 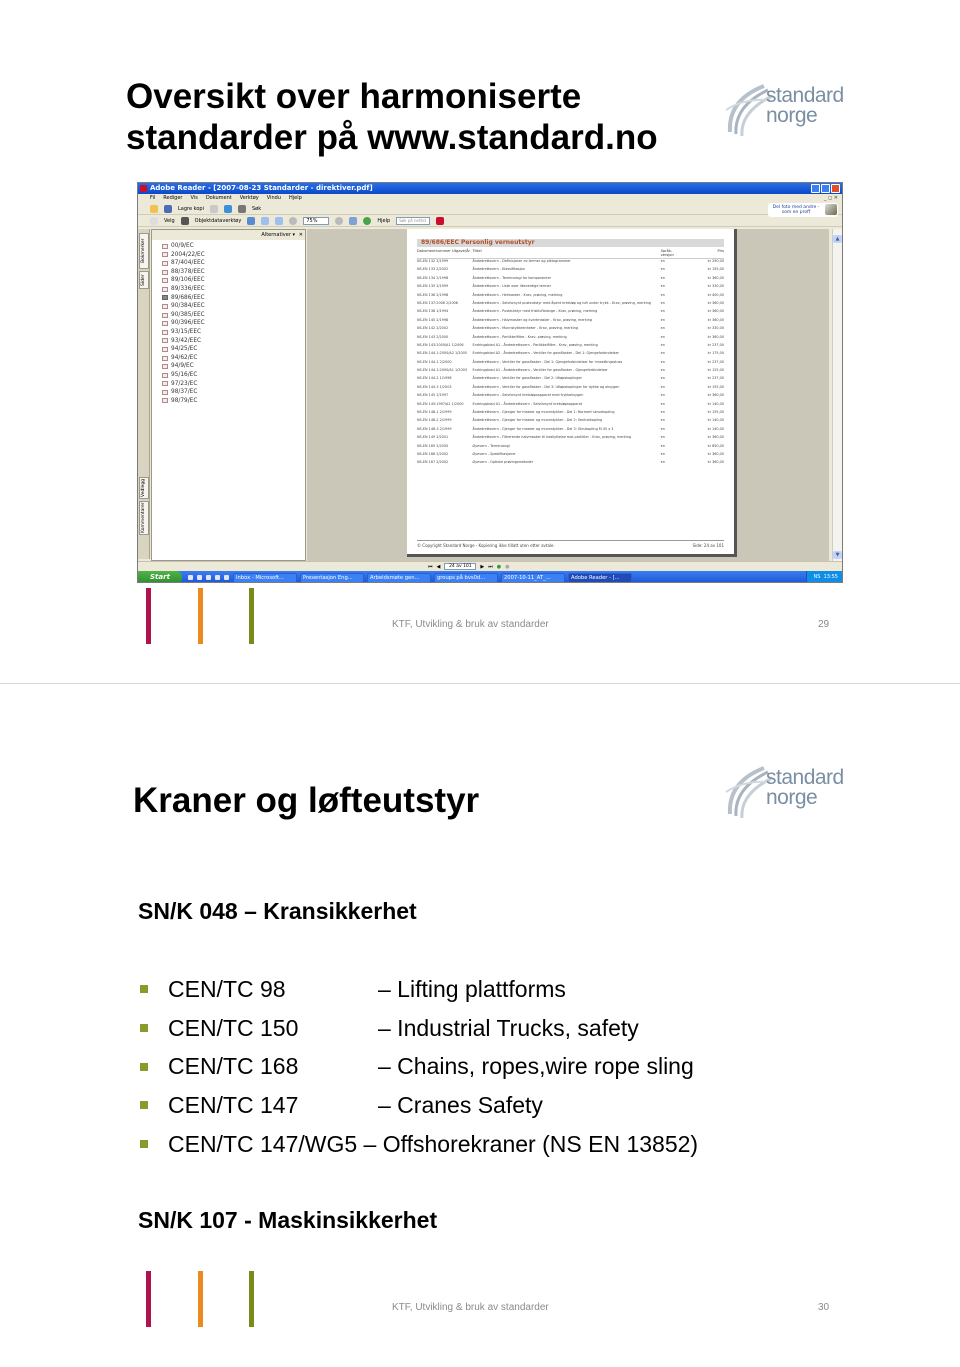 I want to click on fit-width-icon, so click(x=279, y=220).